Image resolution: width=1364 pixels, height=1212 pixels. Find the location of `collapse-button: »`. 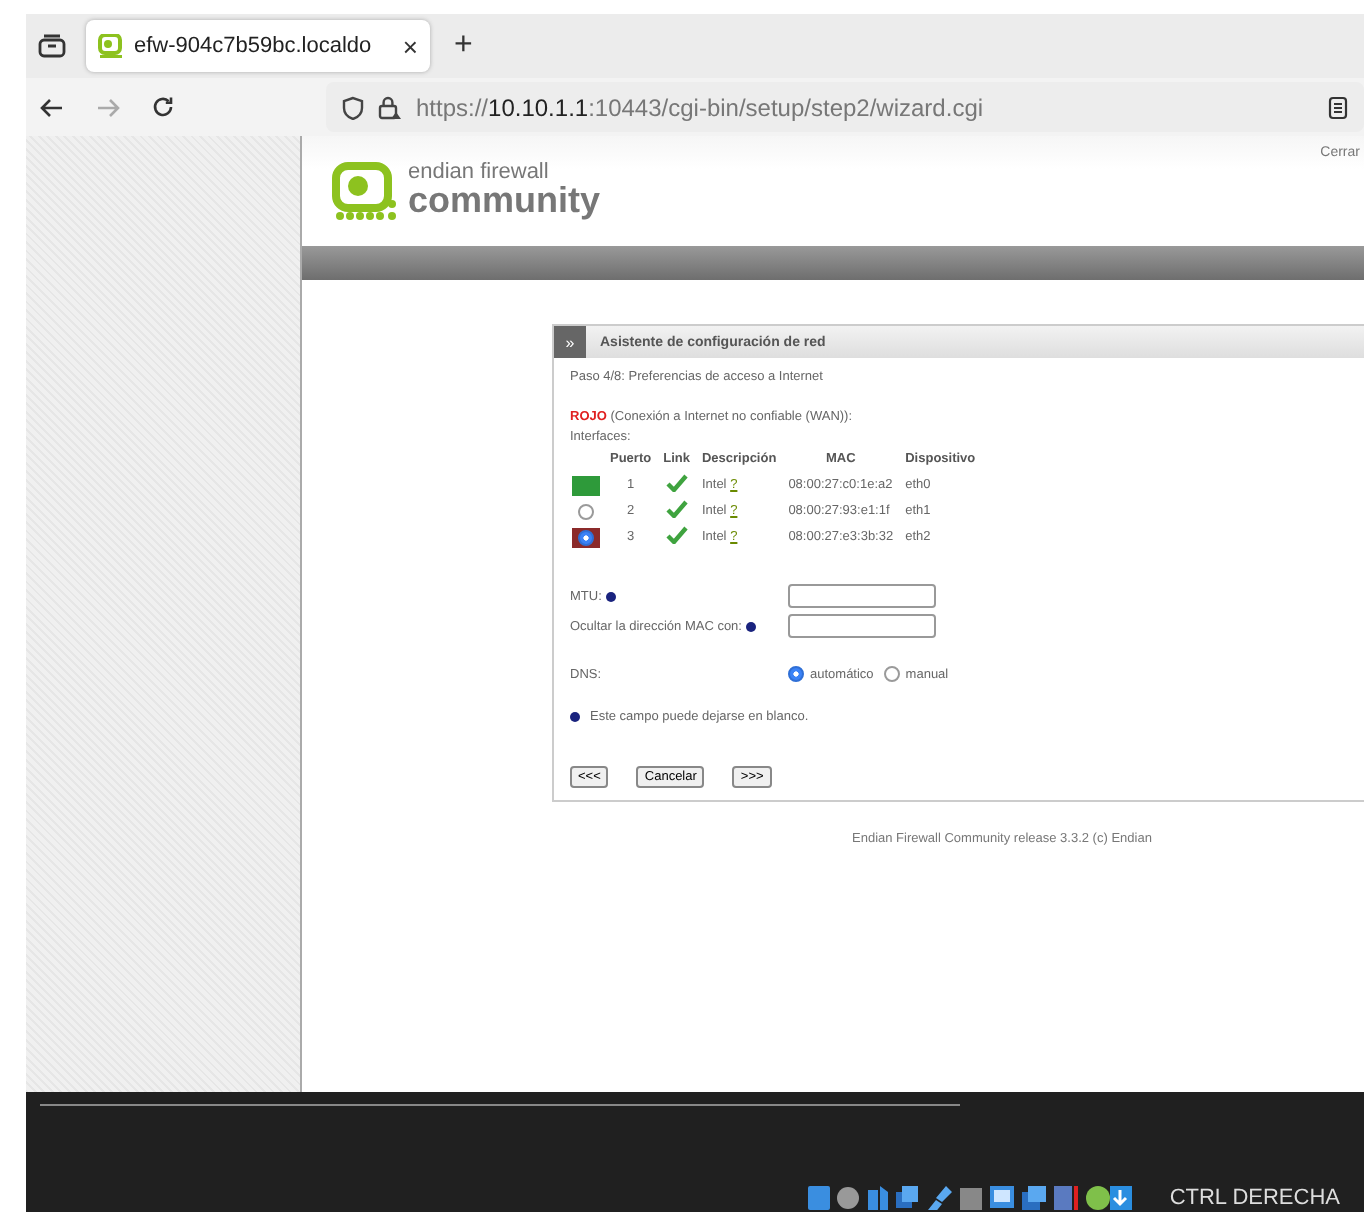

collapse-button: » is located at coordinates (570, 342).